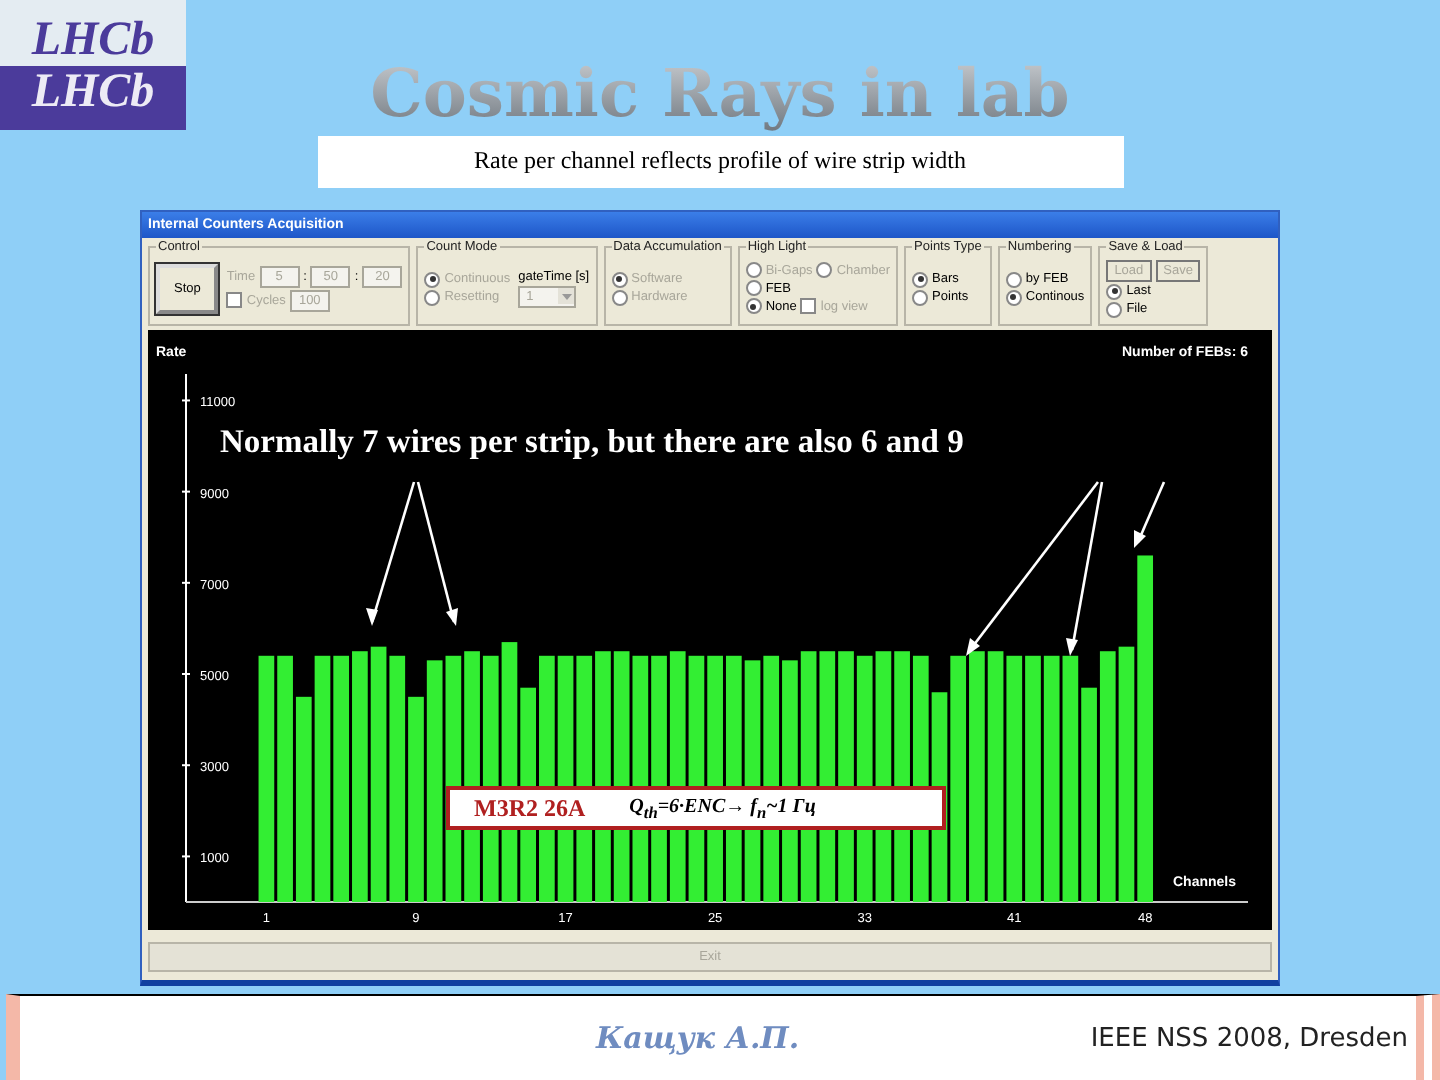 Image resolution: width=1440 pixels, height=1080 pixels. I want to click on subtitle-box: Rate per channel reflects profile of wire strip width, so click(720, 162).